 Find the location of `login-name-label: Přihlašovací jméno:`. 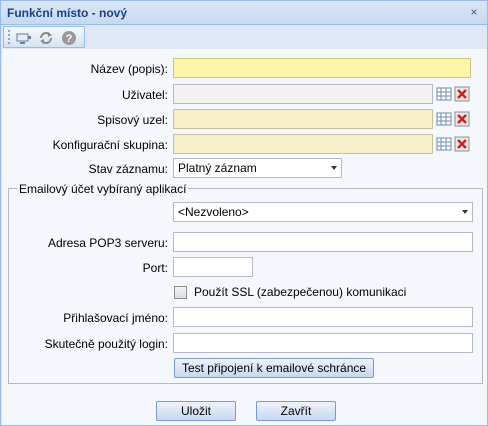

login-name-label: Přihlašovací jméno: is located at coordinates (115, 318).